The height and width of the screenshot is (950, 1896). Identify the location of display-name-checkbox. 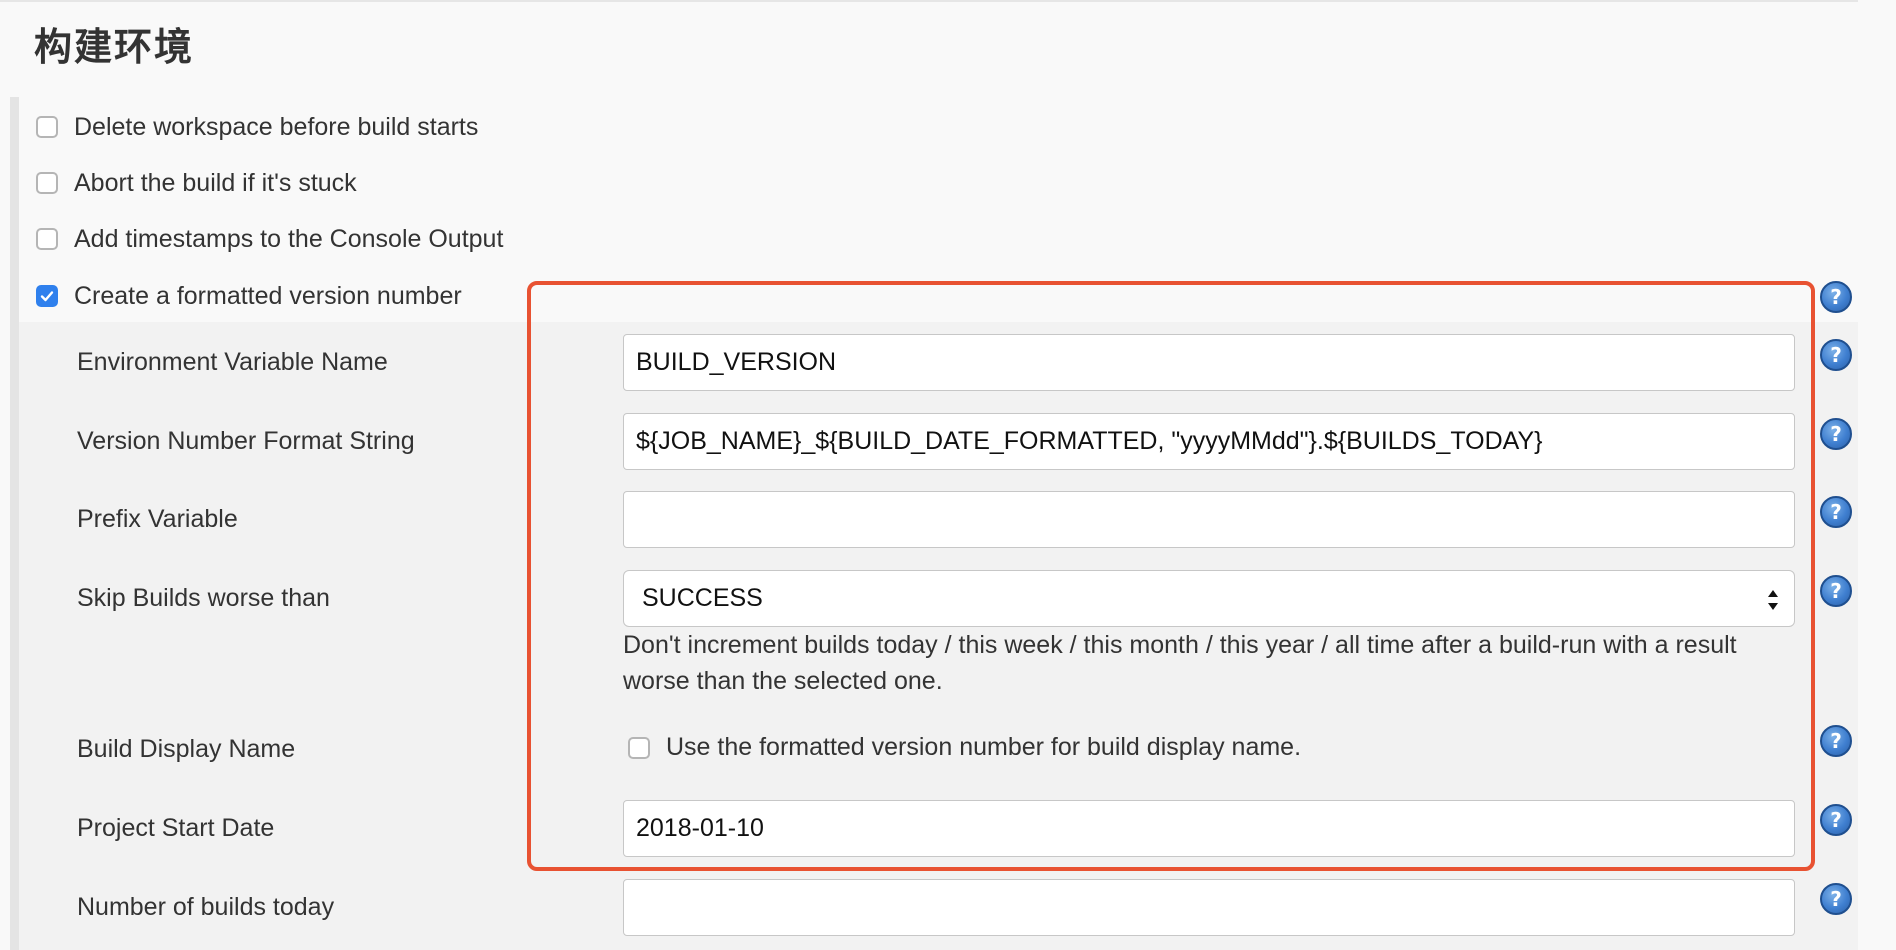
(639, 747).